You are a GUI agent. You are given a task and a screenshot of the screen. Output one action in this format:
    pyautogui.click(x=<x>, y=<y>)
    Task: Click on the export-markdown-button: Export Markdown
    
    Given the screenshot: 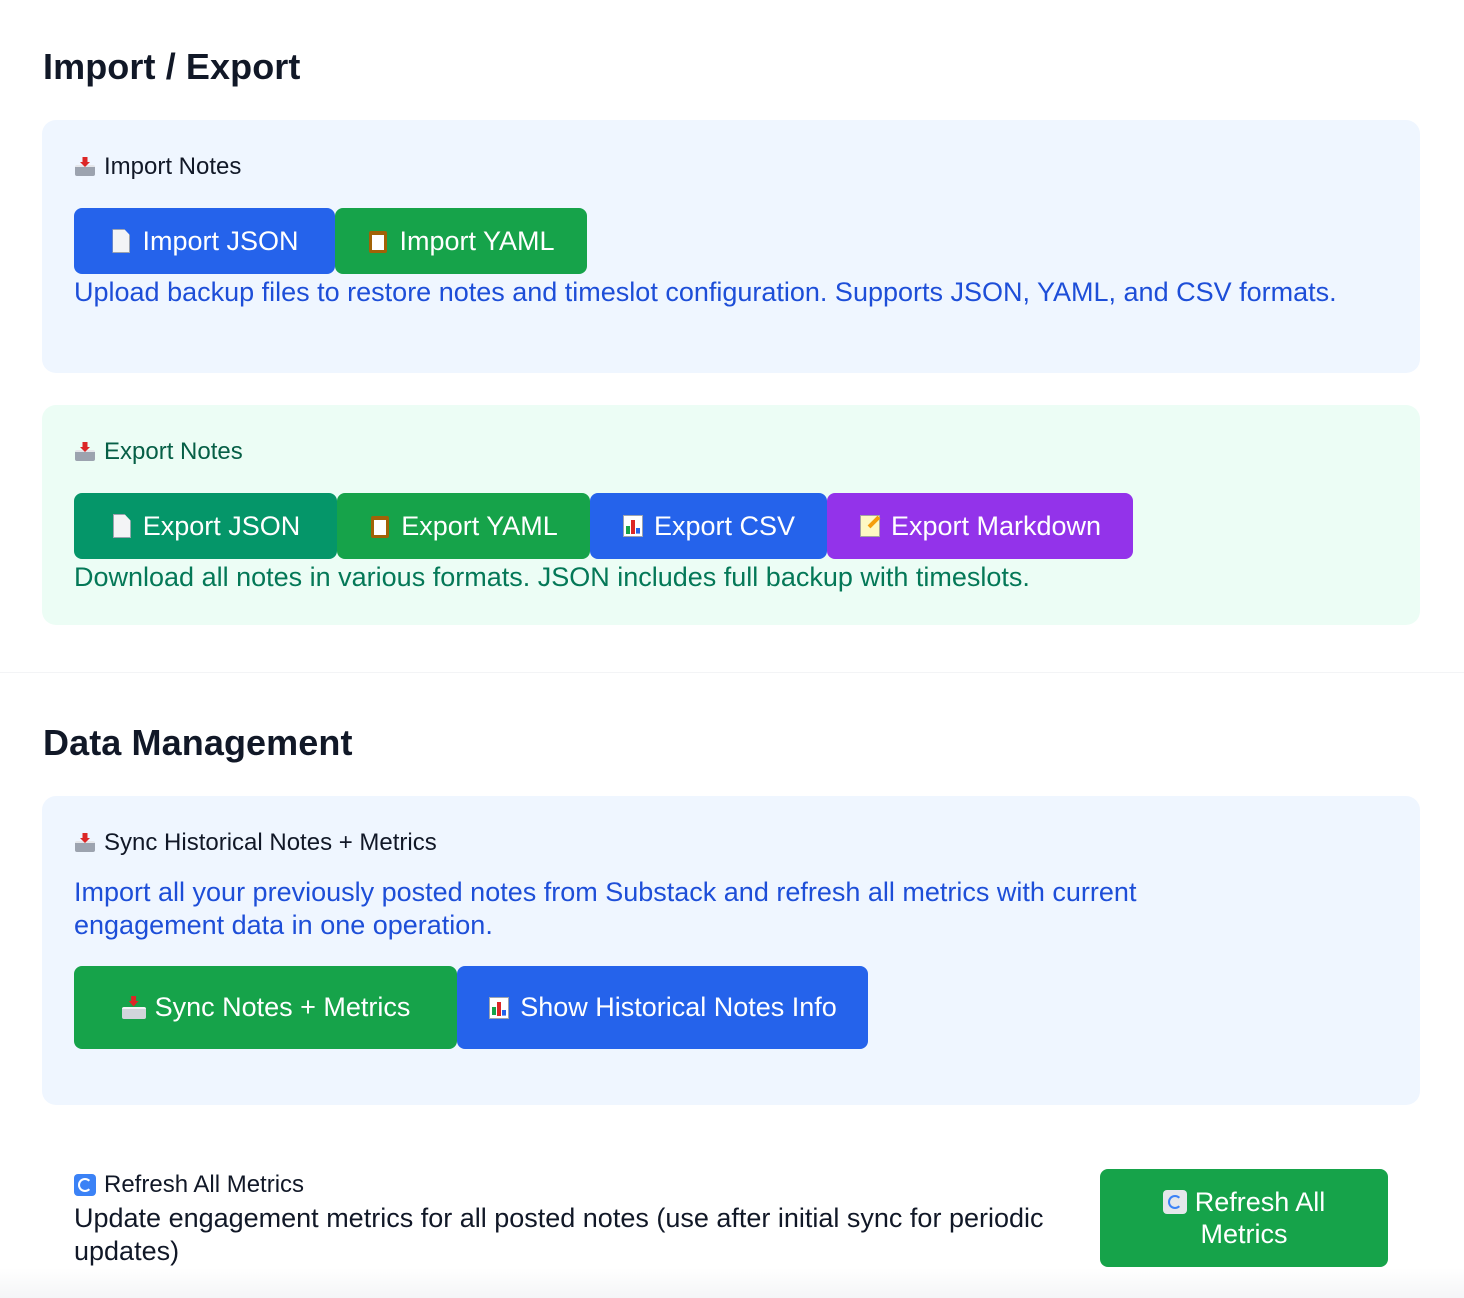 What is the action you would take?
    pyautogui.click(x=980, y=526)
    